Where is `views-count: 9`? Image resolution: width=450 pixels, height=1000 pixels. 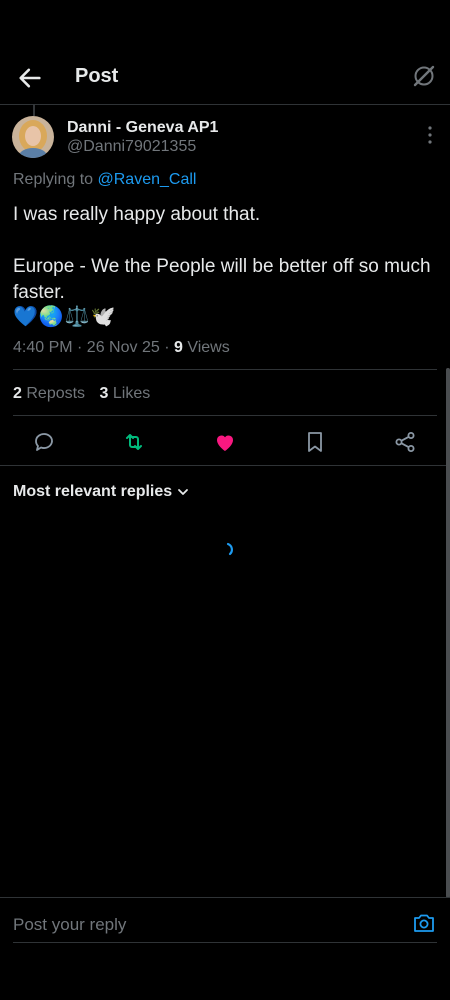 views-count: 9 is located at coordinates (178, 347).